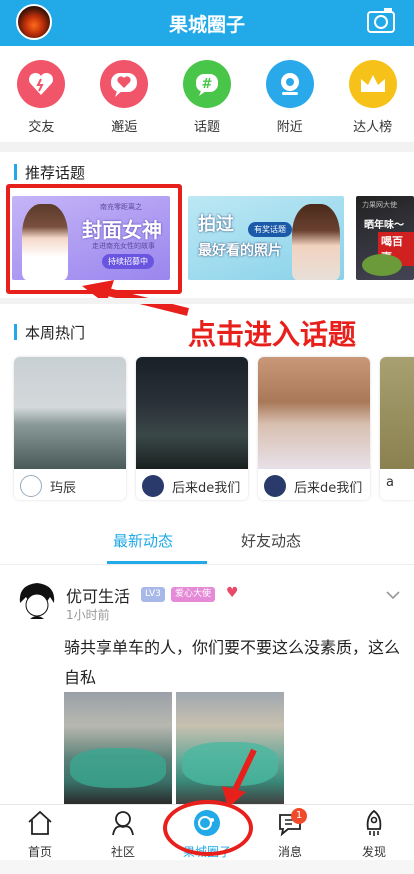  Describe the element at coordinates (379, 205) in the screenshot. I see `topic-brand: 力果网大使` at that location.